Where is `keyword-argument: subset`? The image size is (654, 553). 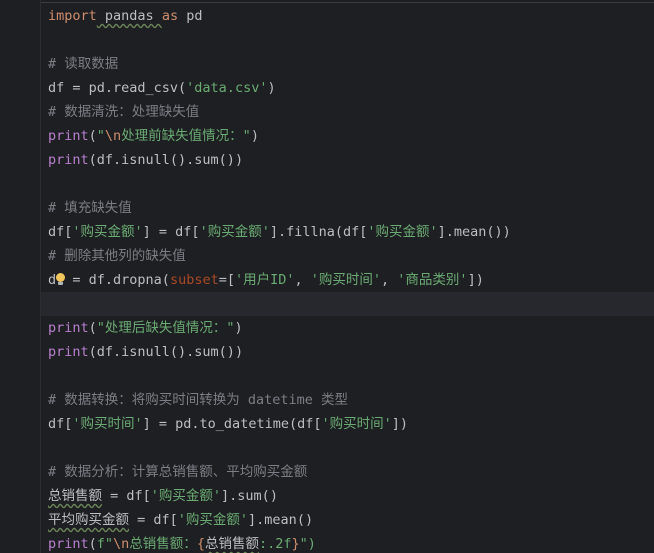
keyword-argument: subset is located at coordinates (194, 280).